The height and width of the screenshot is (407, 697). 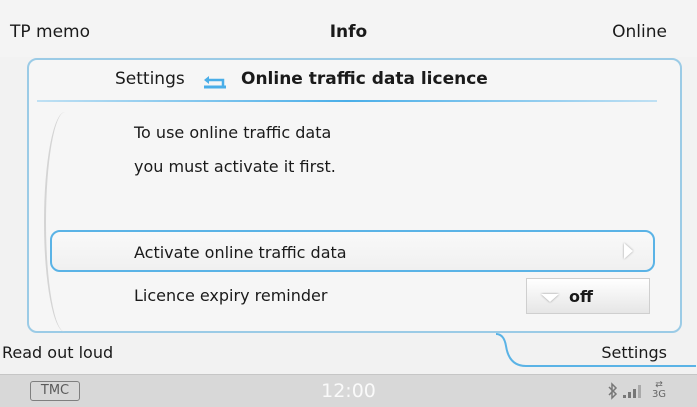 I want to click on bottom-softkeys: Read out loud Settings, so click(x=348, y=354).